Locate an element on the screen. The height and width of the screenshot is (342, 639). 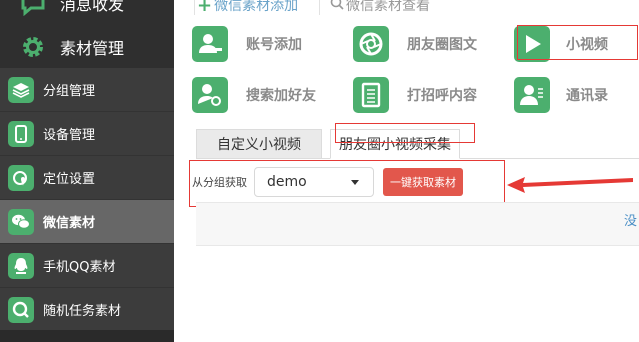
feature-add-account: 账号添加 is located at coordinates (247, 44).